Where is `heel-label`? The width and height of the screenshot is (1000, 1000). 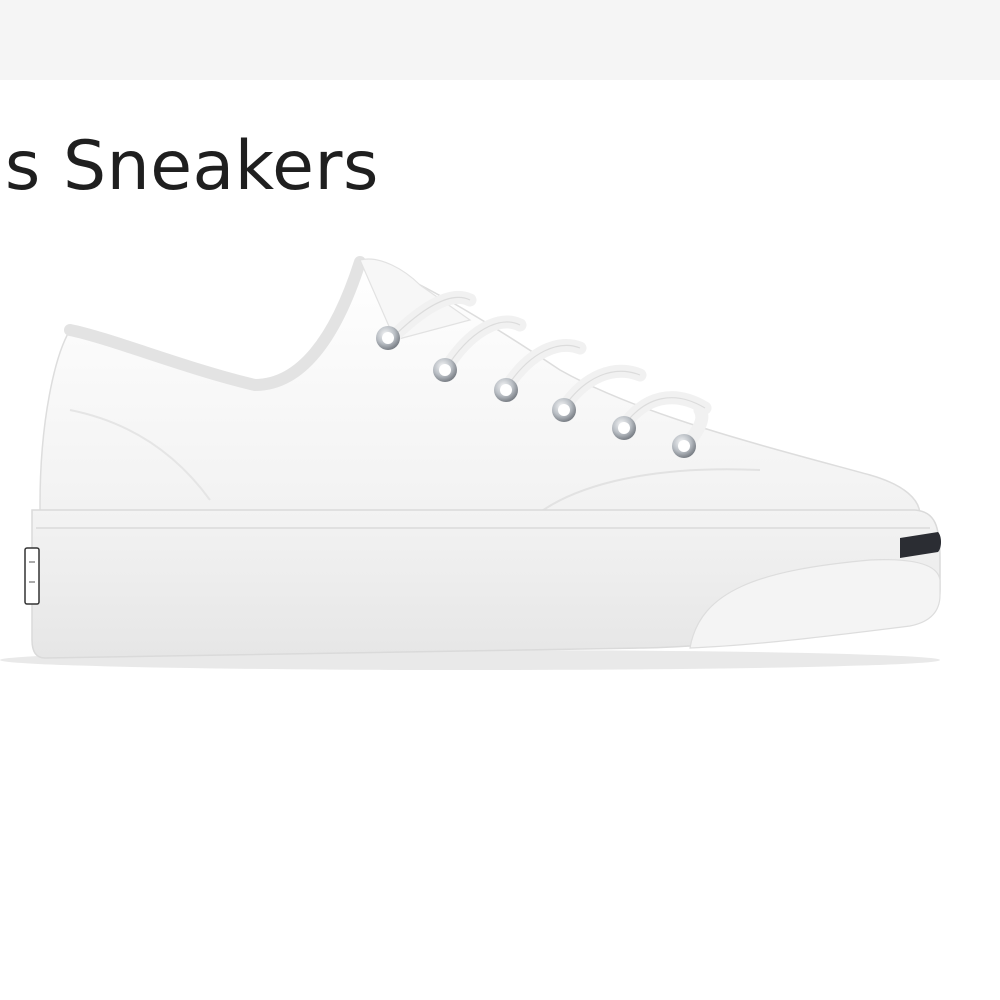
heel-label is located at coordinates (32, 576).